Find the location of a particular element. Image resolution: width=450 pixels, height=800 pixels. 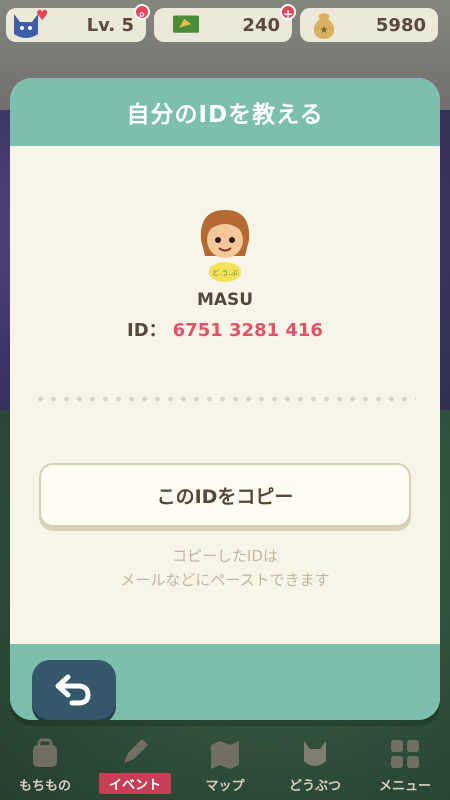

dotted-divider is located at coordinates (225, 399).